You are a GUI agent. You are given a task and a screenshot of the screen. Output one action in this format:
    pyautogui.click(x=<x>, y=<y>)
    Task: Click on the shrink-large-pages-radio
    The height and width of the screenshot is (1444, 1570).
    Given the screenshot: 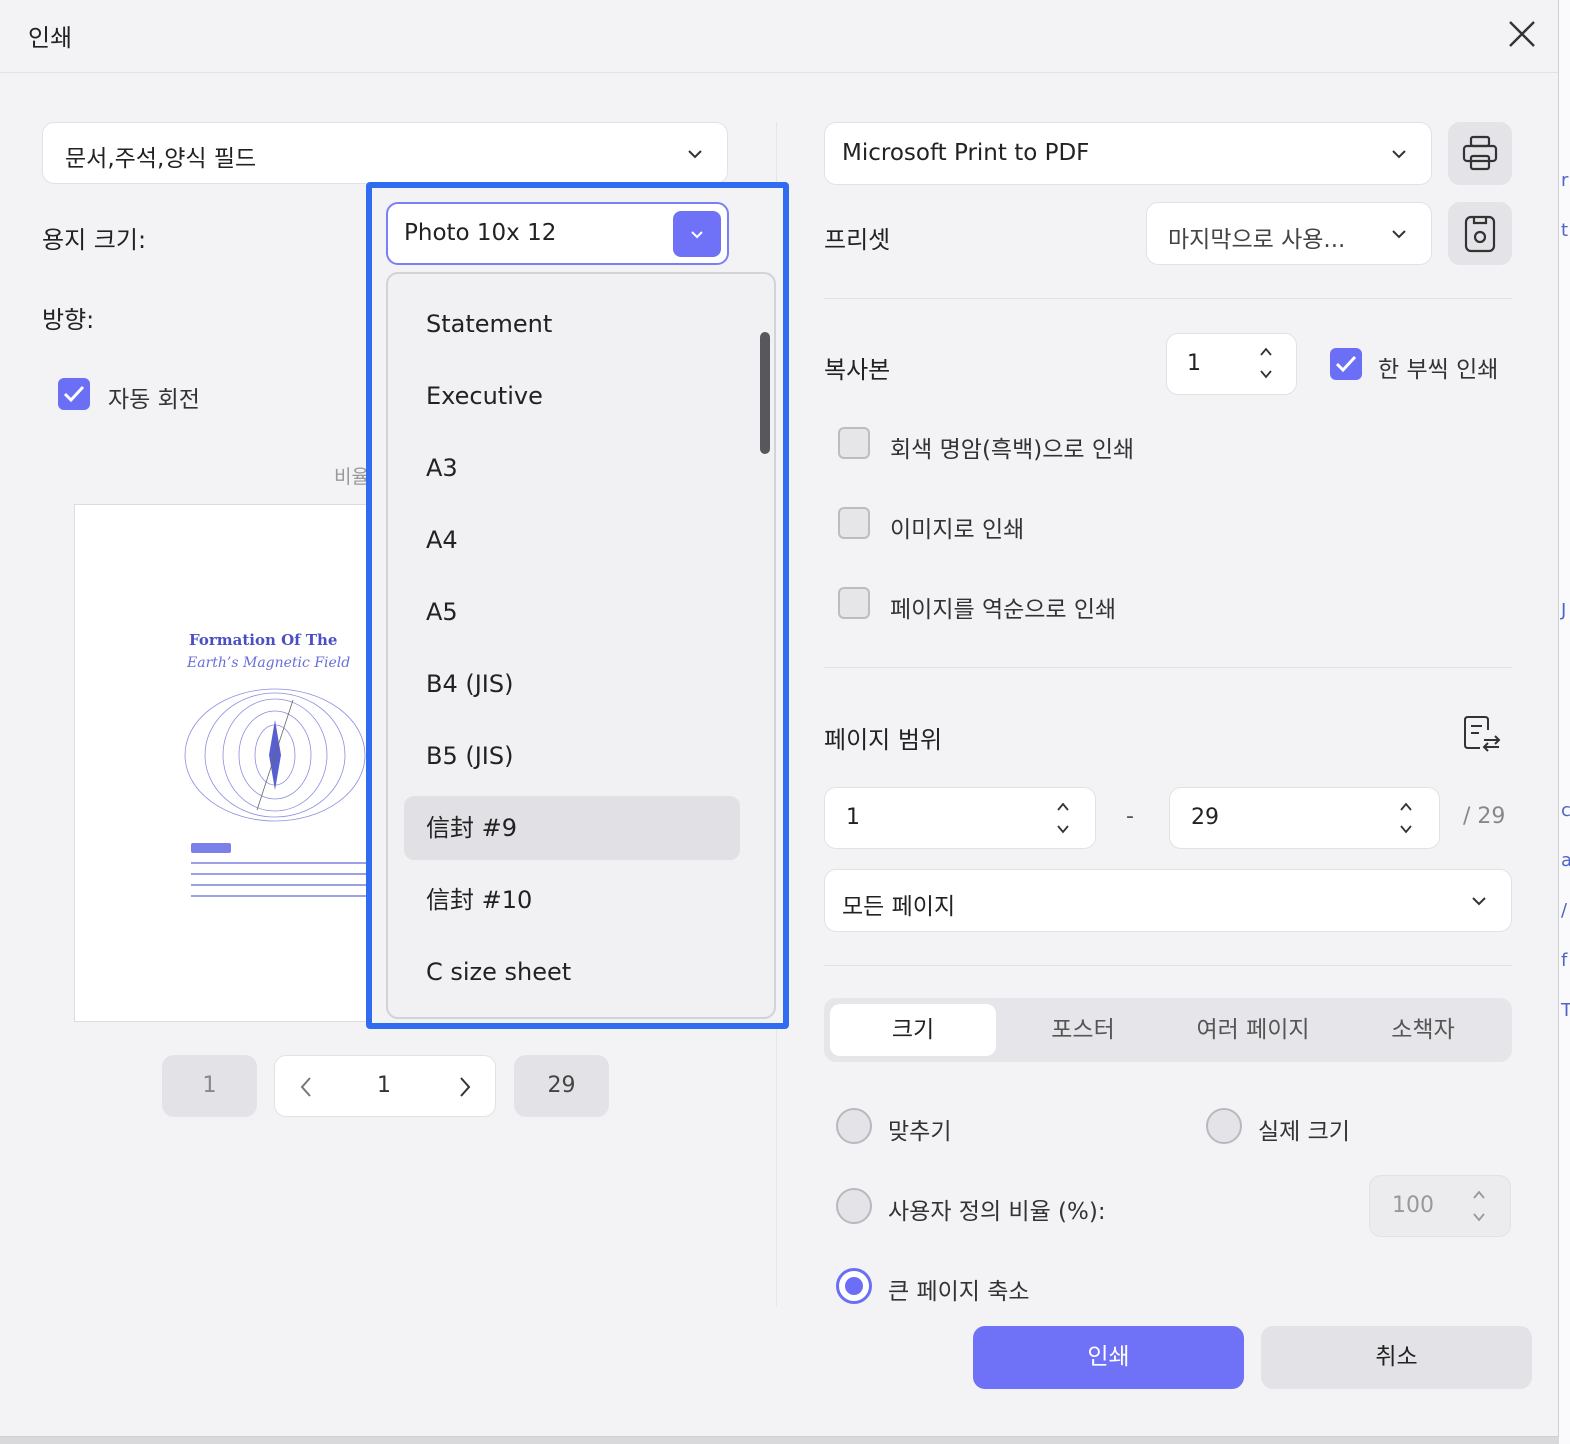 What is the action you would take?
    pyautogui.click(x=854, y=1286)
    